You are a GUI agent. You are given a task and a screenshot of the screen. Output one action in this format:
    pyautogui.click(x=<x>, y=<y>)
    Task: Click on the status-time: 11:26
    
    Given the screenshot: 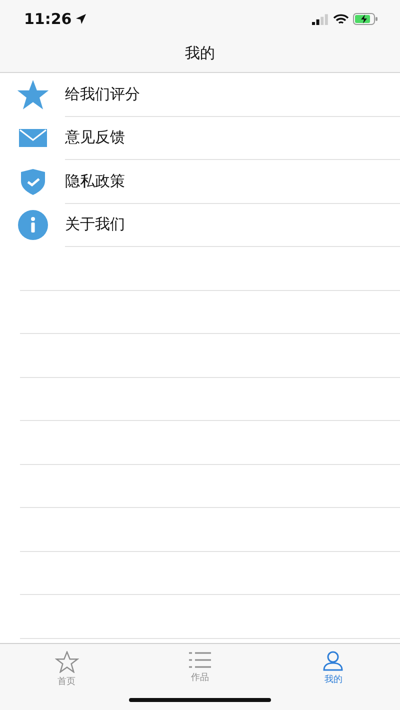 What is the action you would take?
    pyautogui.click(x=48, y=19)
    